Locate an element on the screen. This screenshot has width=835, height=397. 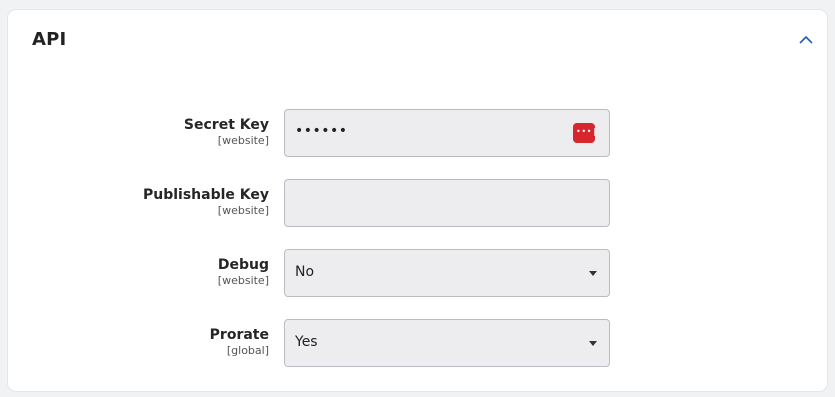
debug-selected-value: No is located at coordinates (305, 272).